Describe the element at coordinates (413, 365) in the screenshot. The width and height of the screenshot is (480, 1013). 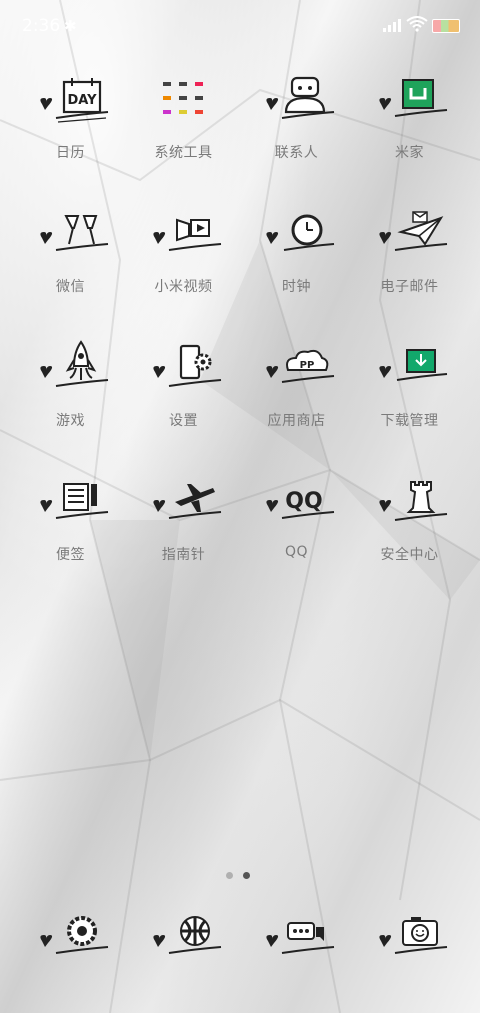
I see `downloads-icon` at that location.